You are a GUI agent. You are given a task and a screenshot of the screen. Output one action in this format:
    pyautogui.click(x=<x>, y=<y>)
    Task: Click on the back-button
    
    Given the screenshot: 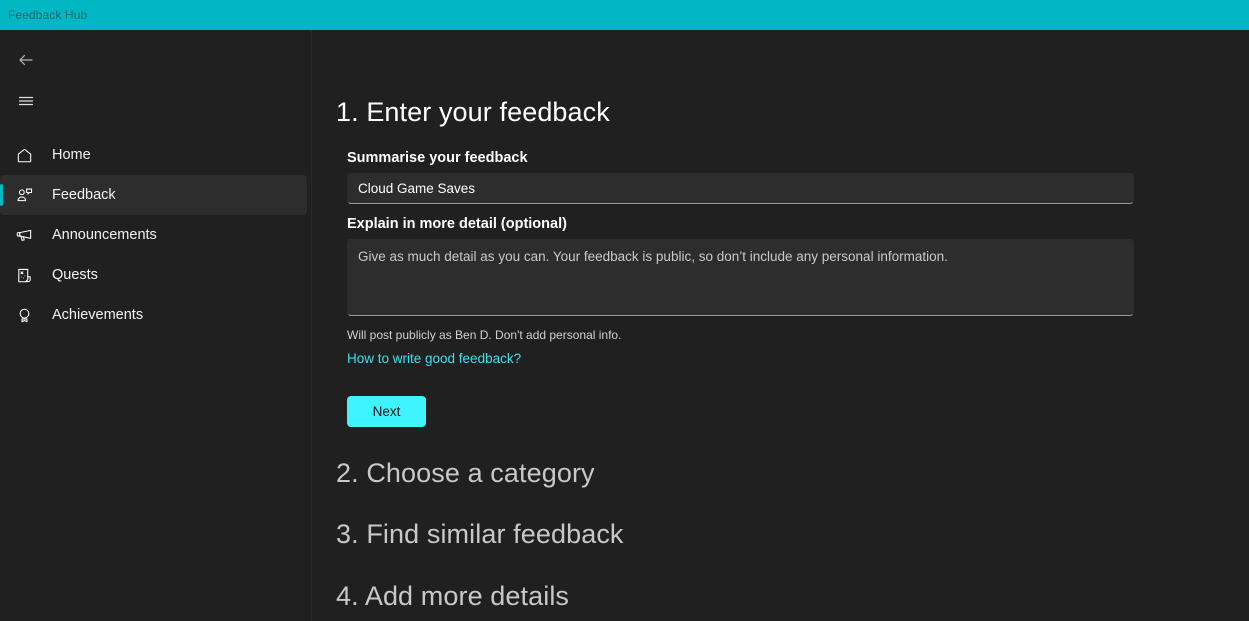 What is the action you would take?
    pyautogui.click(x=26, y=62)
    